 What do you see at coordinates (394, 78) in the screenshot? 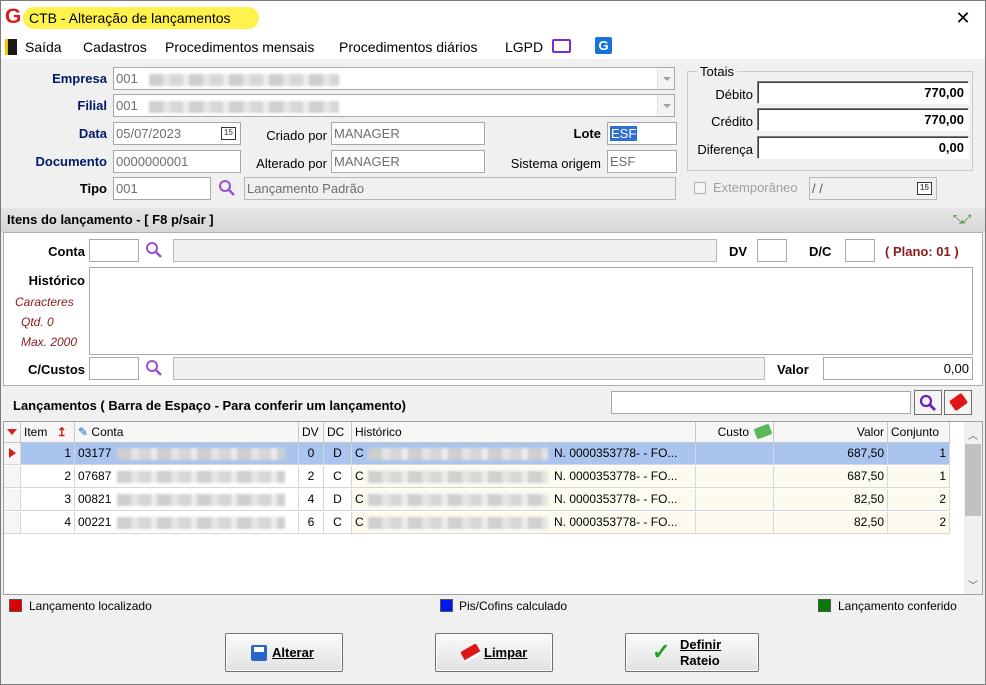
I see `empresa-select: 001` at bounding box center [394, 78].